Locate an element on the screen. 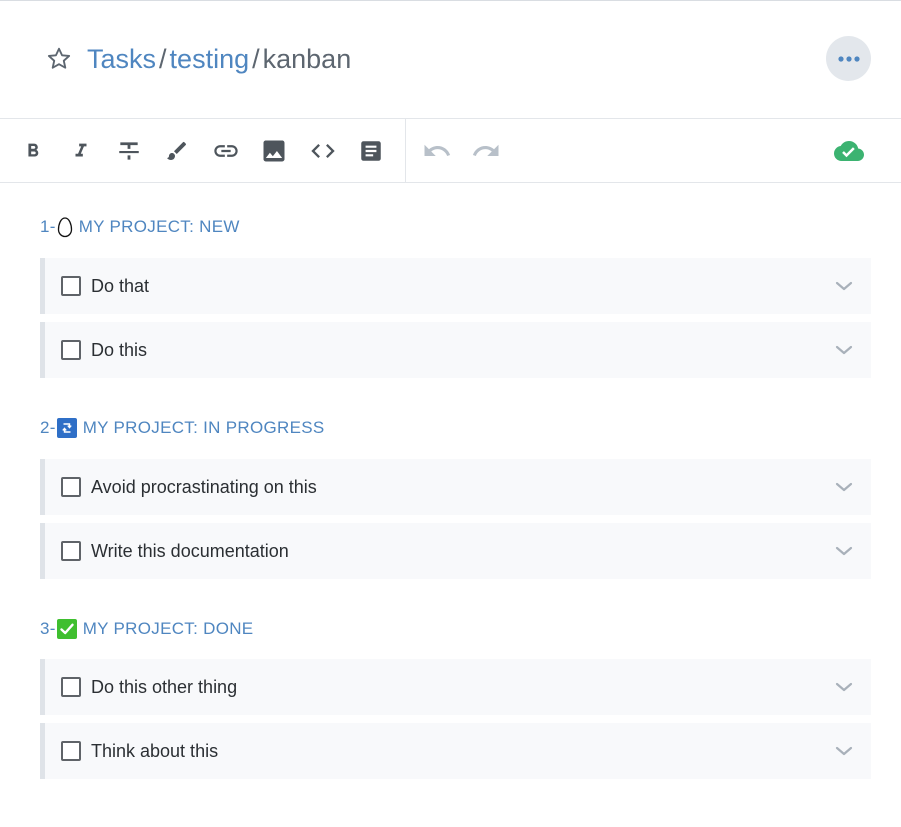 Image resolution: width=901 pixels, height=827 pixels. more-horizontal-icon is located at coordinates (848, 58).